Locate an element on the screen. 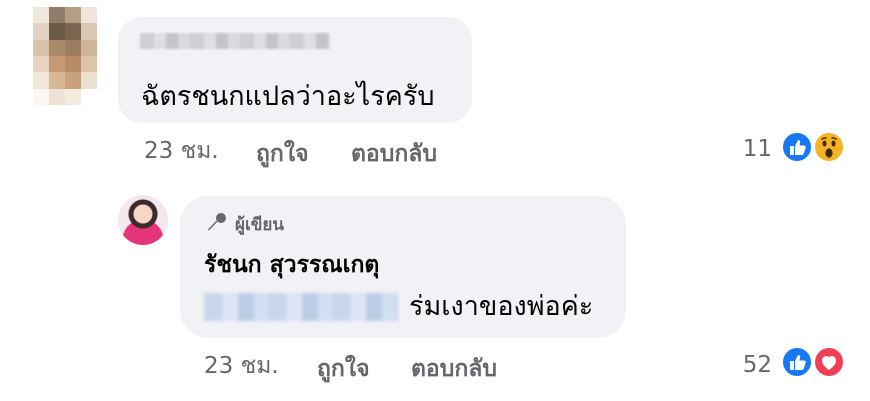 Image resolution: width=870 pixels, height=401 pixels. reply-timestamp: 23 ชม. is located at coordinates (241, 366).